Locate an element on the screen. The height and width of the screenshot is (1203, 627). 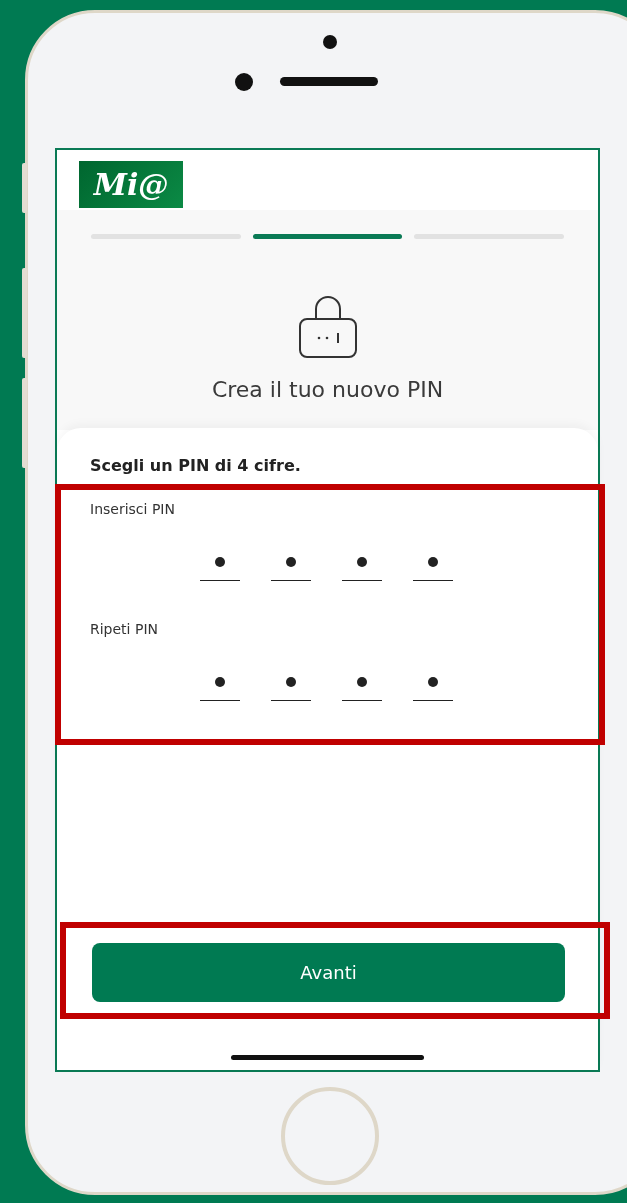
instruction-text: Scegli un PIN di 4 cifre. is located at coordinates (196, 465).